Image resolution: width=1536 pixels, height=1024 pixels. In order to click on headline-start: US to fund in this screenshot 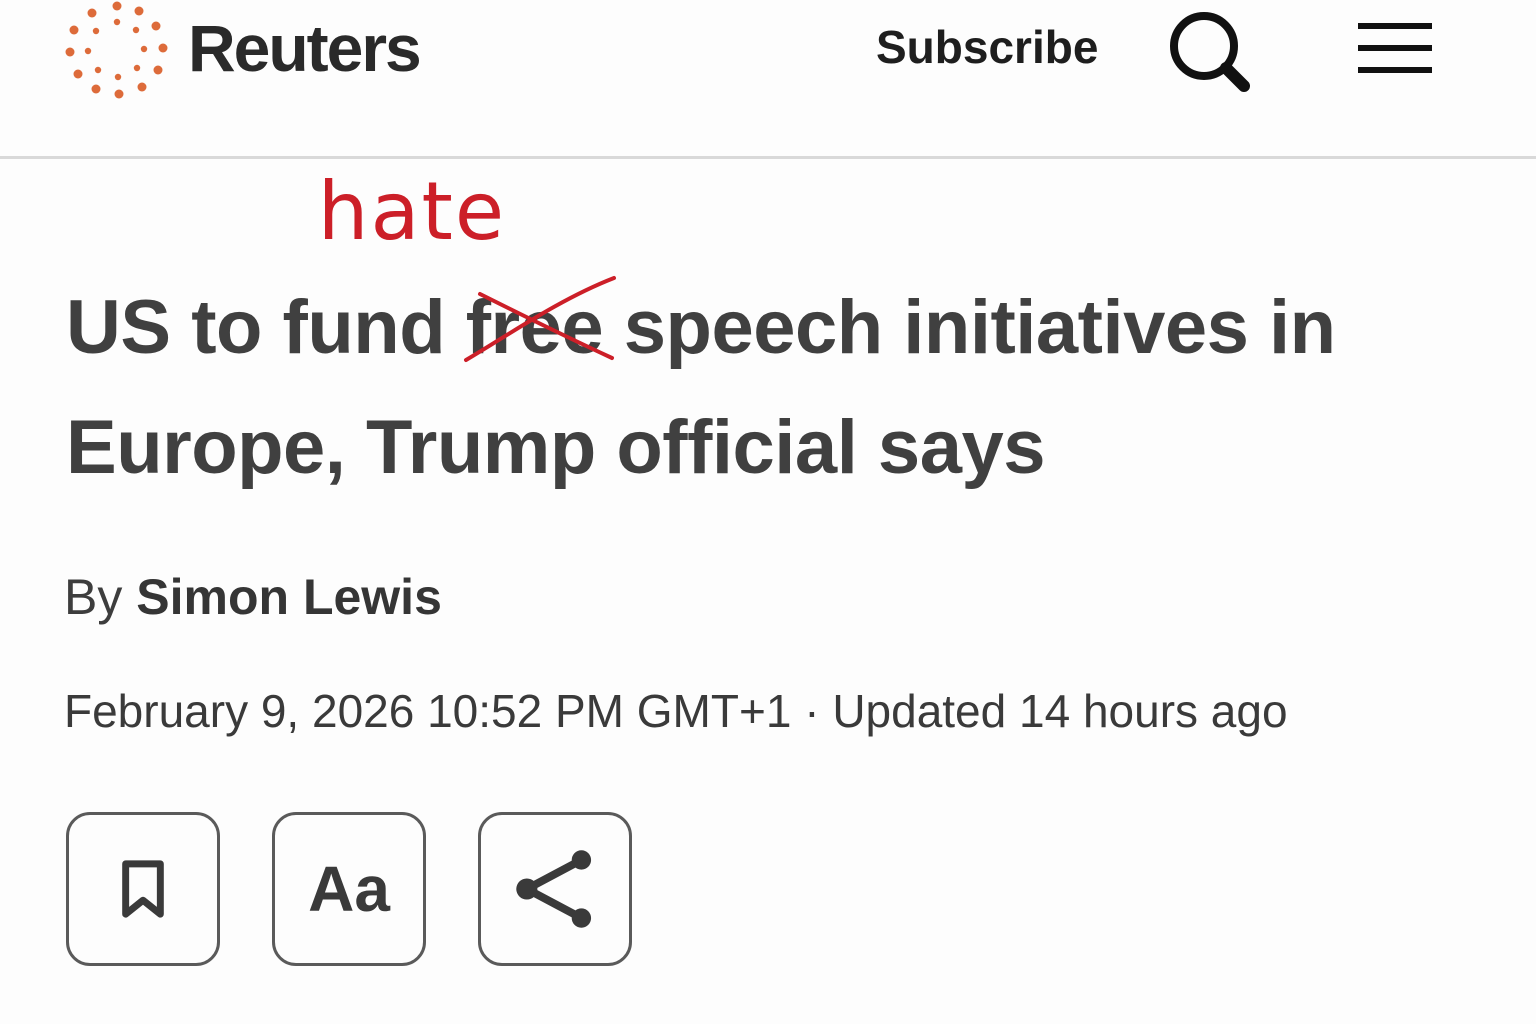, I will do `click(266, 327)`.